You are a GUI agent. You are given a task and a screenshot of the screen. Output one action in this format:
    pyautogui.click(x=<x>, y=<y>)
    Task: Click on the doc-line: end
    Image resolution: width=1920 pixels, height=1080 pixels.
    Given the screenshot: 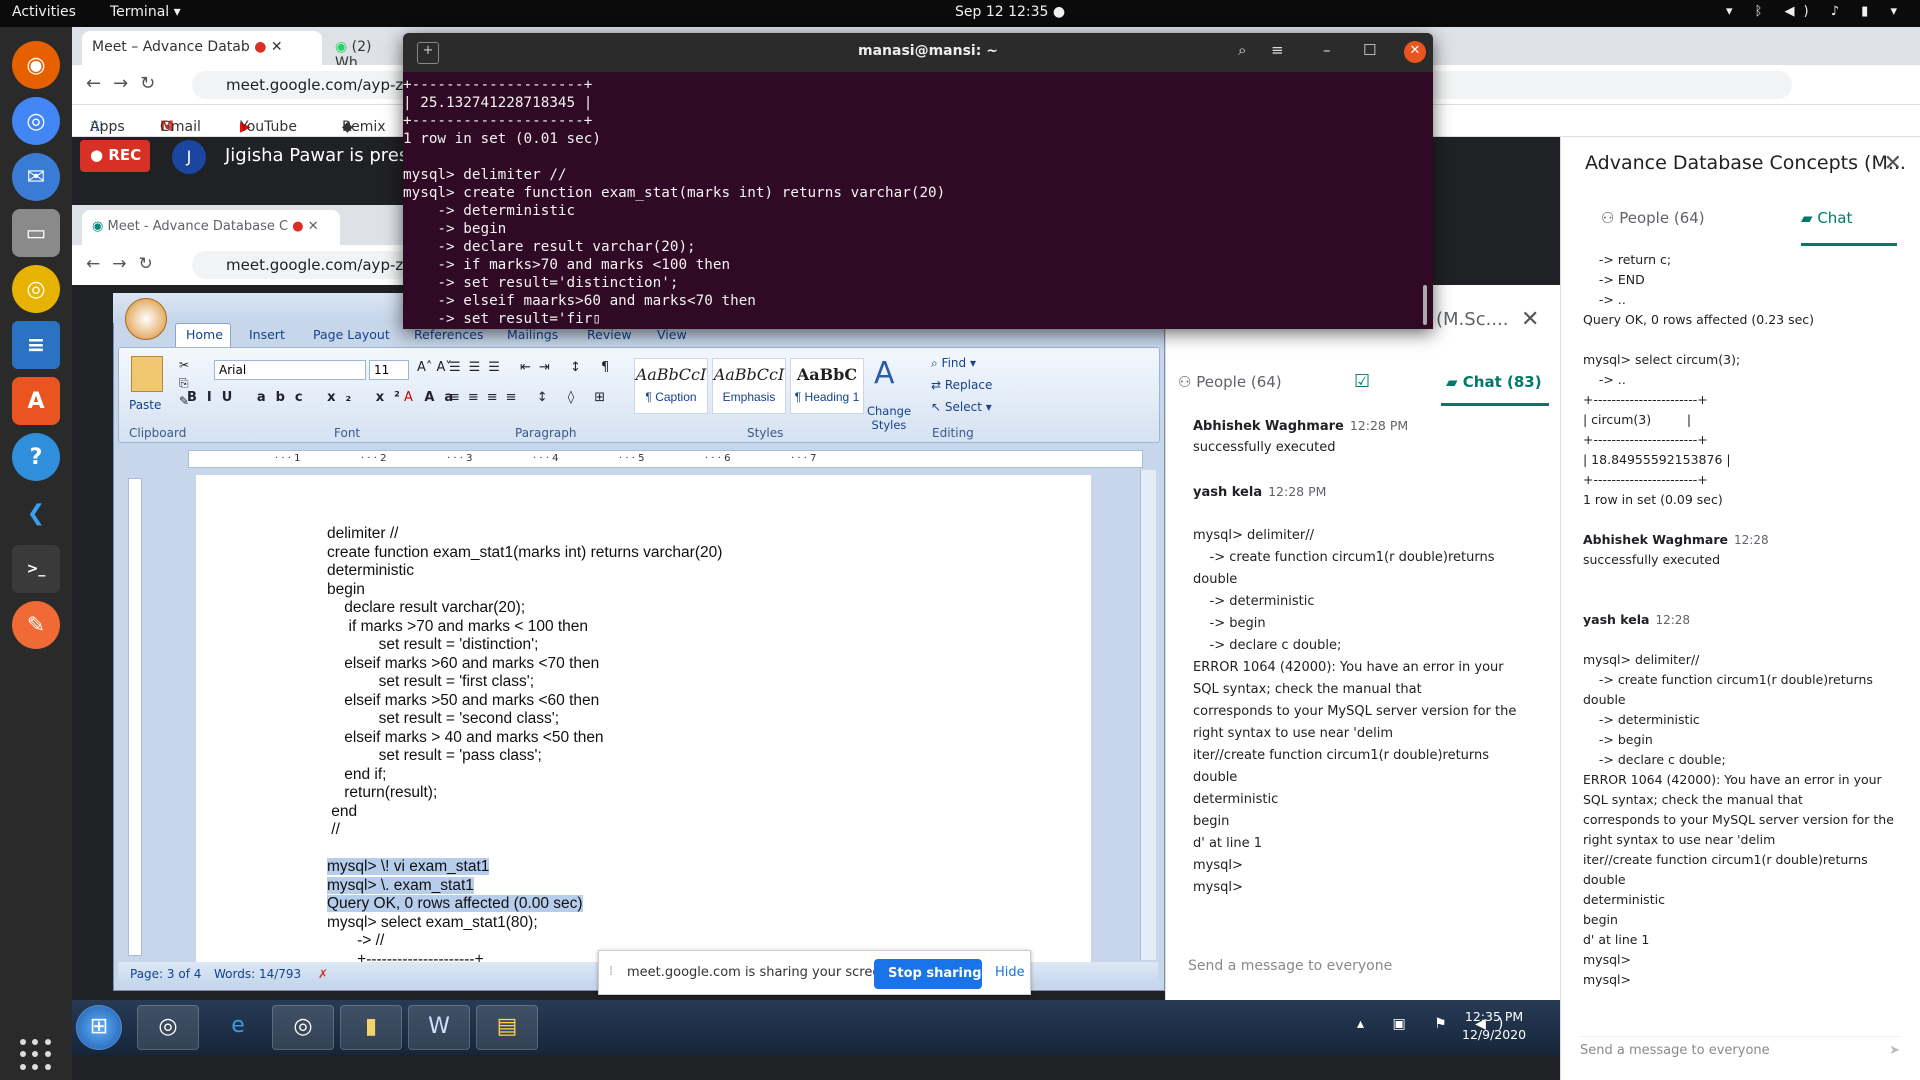 What is the action you would take?
    pyautogui.click(x=524, y=812)
    